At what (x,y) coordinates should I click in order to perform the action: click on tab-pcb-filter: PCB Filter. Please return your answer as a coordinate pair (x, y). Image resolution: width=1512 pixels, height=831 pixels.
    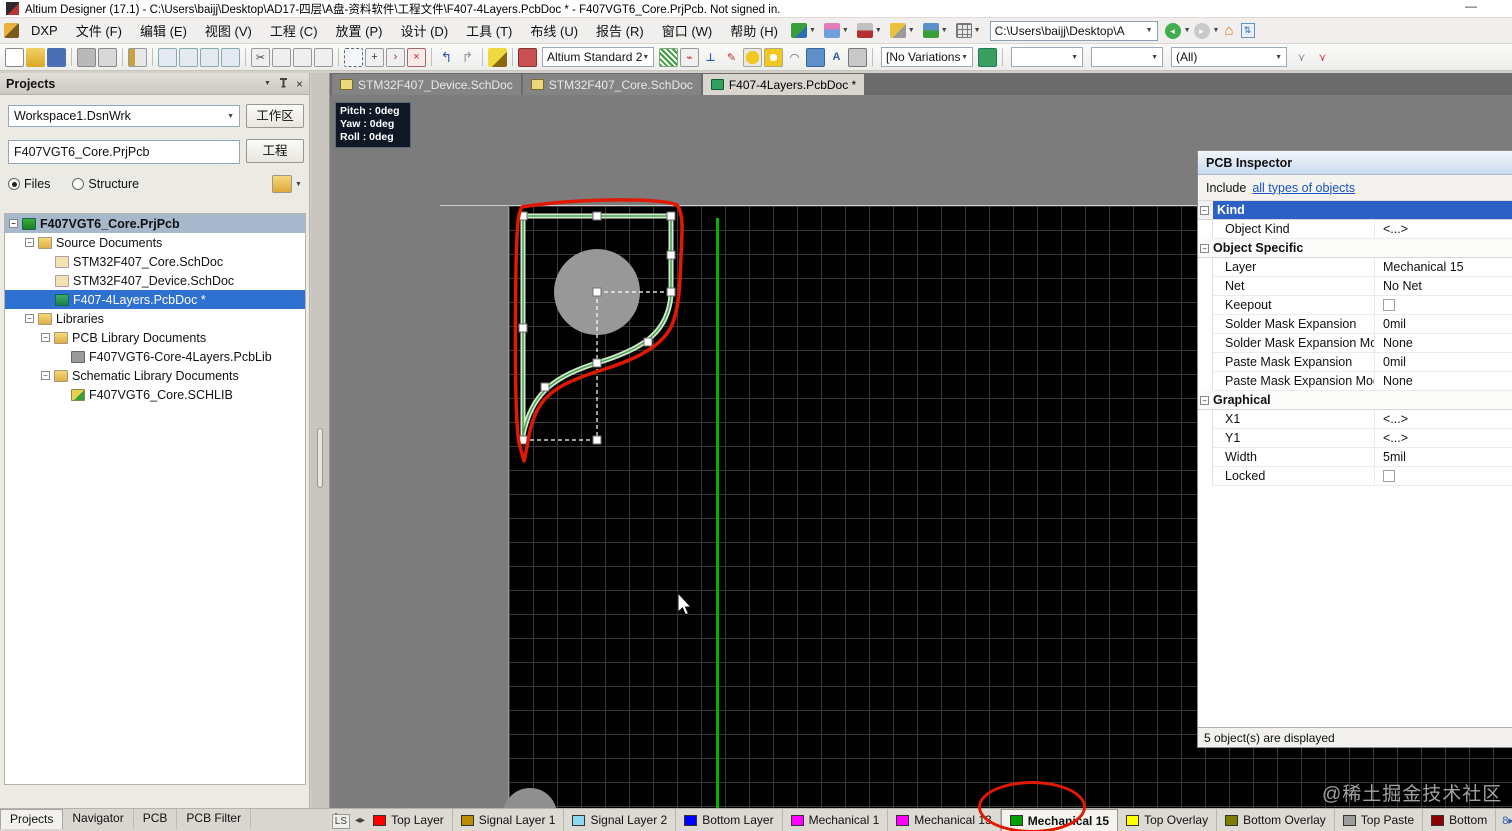
    Looking at the image, I should click on (214, 819).